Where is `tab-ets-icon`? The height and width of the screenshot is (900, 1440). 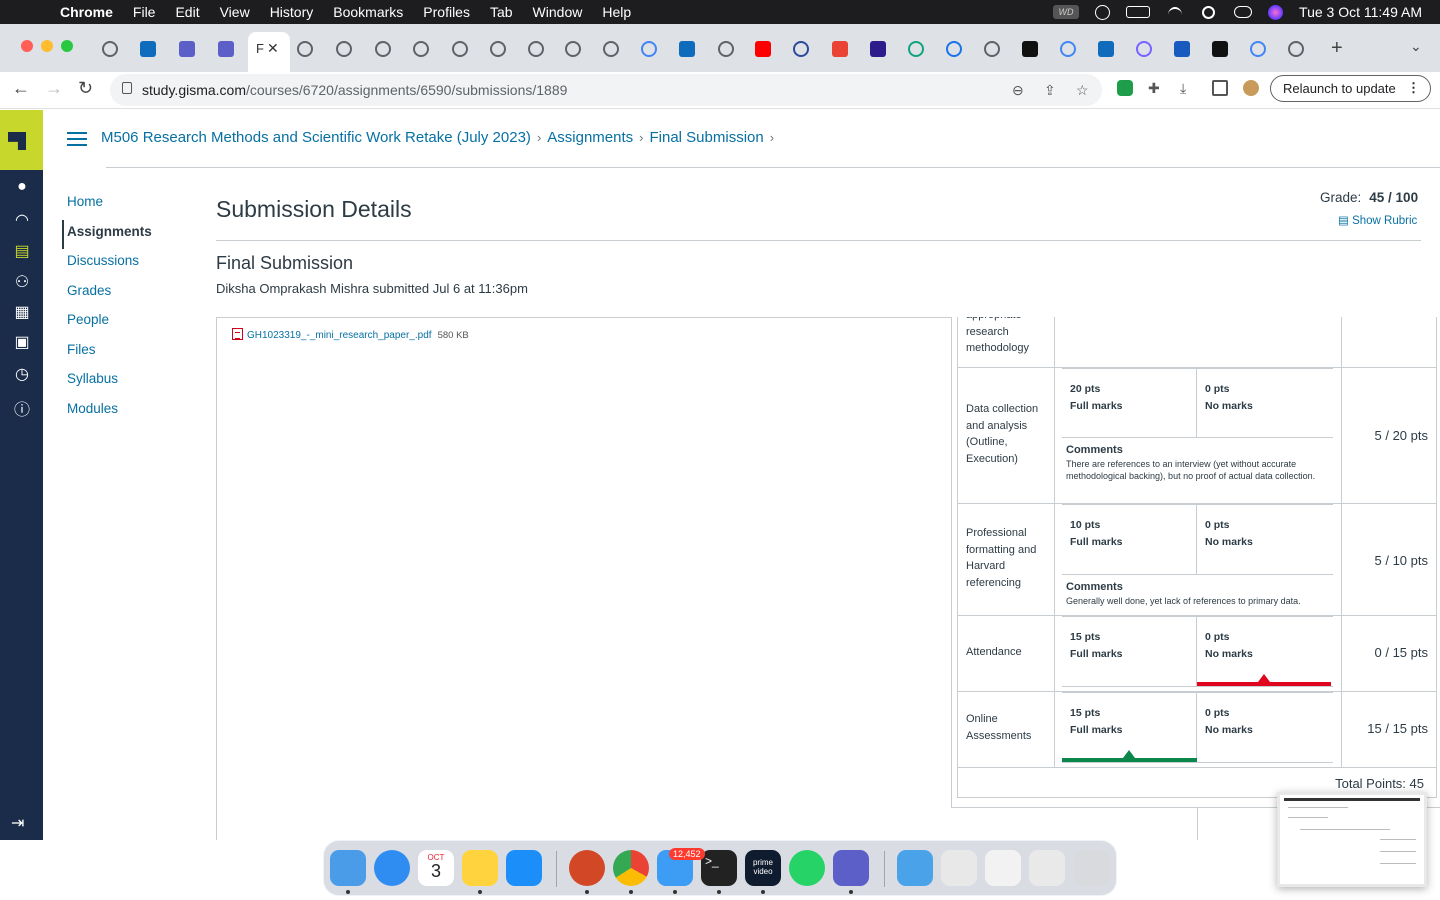
tab-ets-icon is located at coordinates (801, 49).